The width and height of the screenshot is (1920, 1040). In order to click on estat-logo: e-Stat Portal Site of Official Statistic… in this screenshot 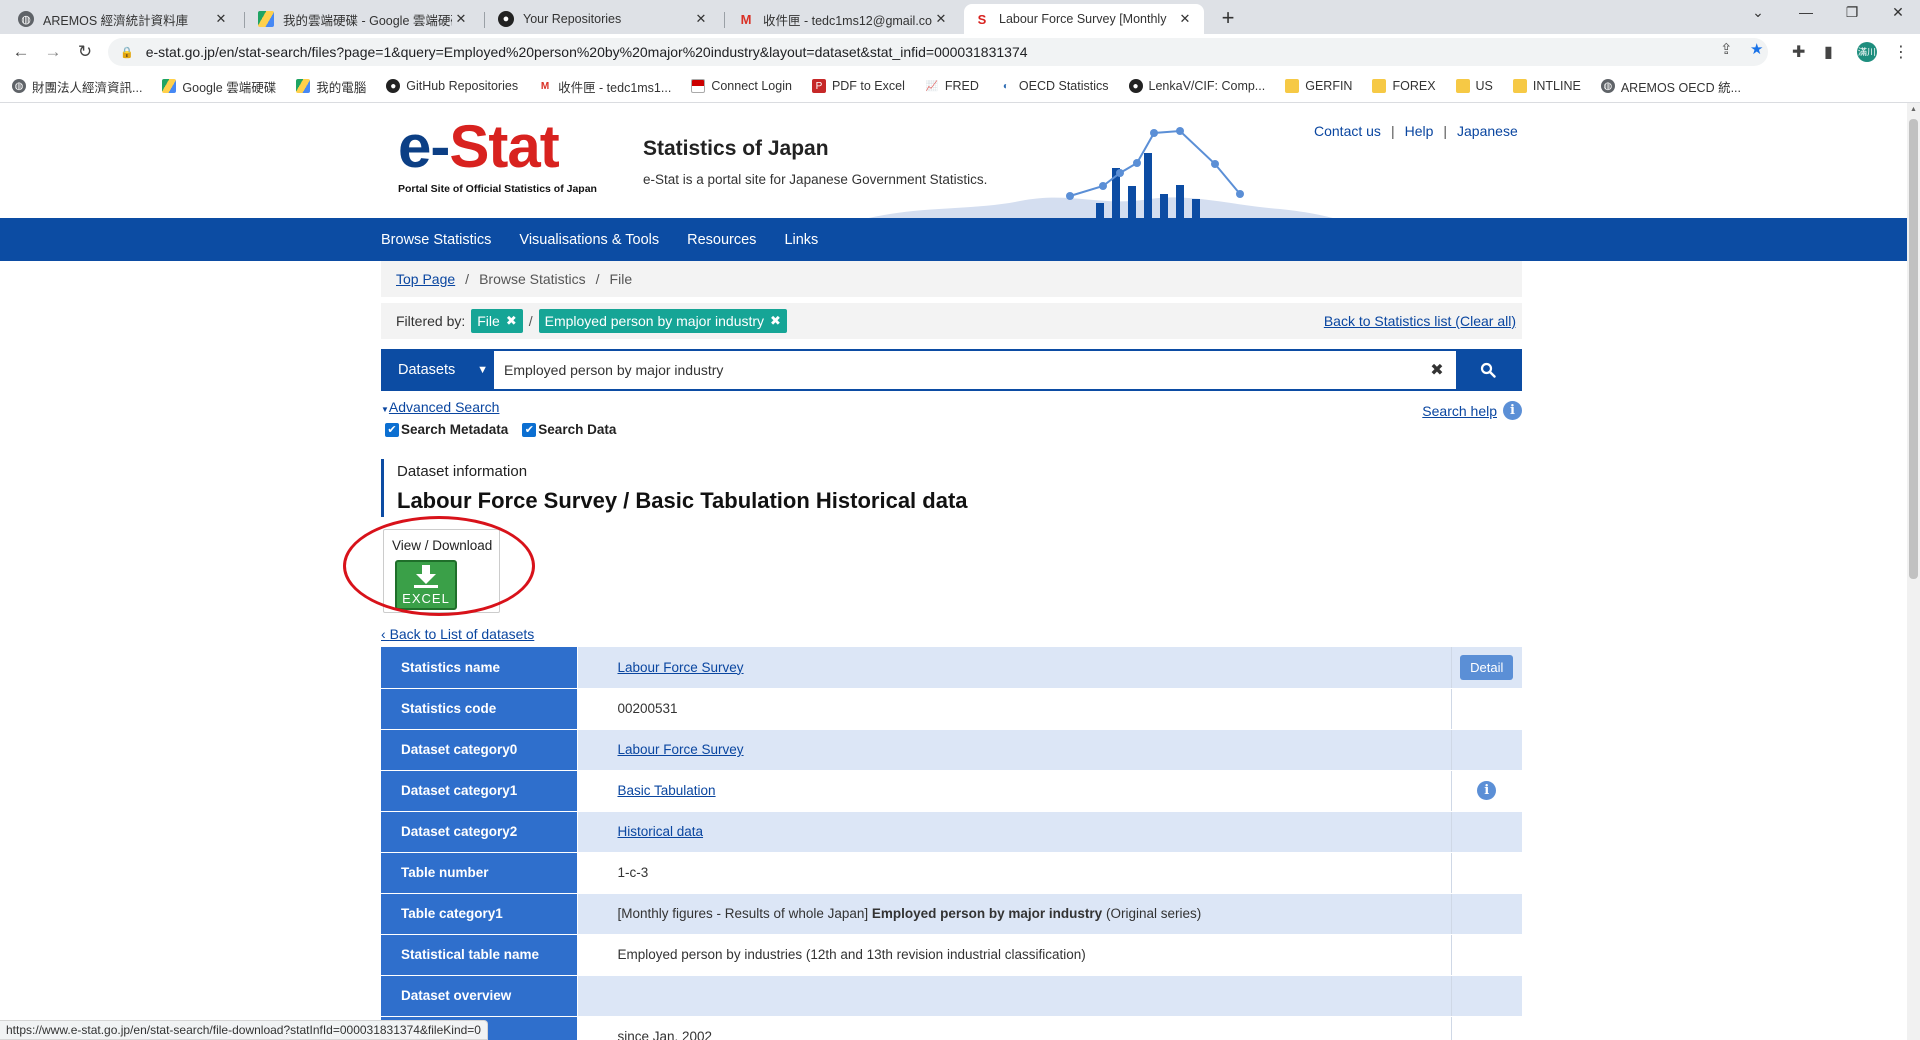, I will do `click(503, 162)`.